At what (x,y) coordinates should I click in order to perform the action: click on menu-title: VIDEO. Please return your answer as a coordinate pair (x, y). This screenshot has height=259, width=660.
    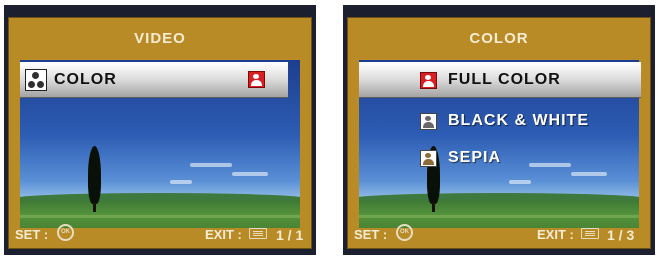
    Looking at the image, I should click on (160, 38).